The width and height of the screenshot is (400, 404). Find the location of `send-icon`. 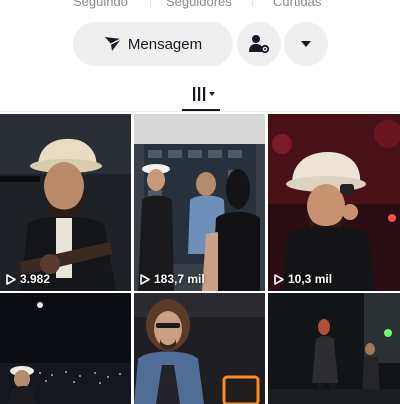

send-icon is located at coordinates (113, 44).